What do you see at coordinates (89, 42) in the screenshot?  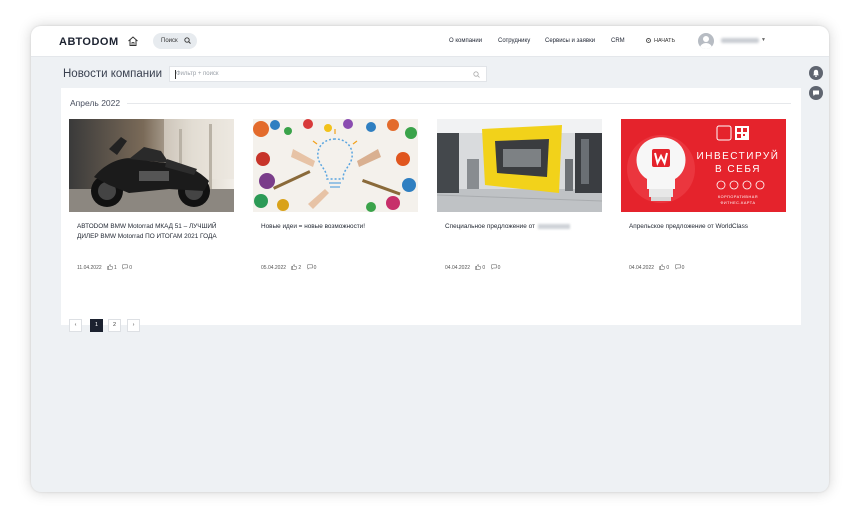 I see `logo: АВТОDOM` at bounding box center [89, 42].